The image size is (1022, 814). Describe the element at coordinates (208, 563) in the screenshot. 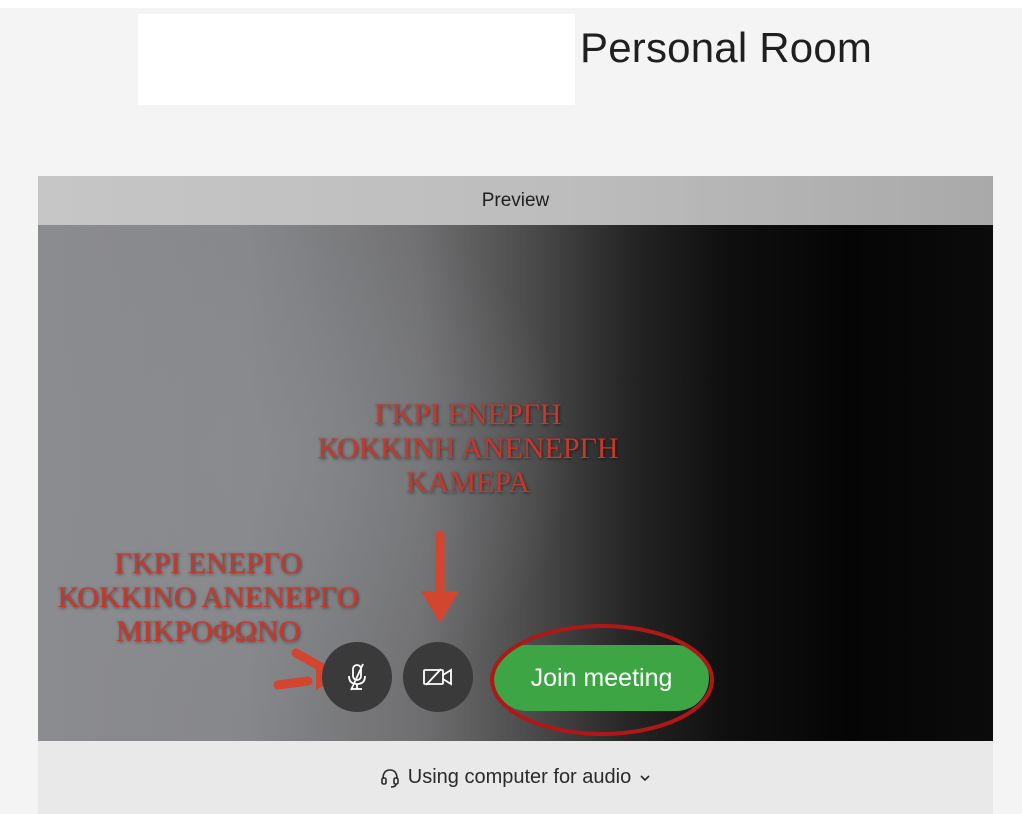

I see `annotation-mic-line-1: ΓΚΡΙ ΕΝΕΡΓΟ` at that location.